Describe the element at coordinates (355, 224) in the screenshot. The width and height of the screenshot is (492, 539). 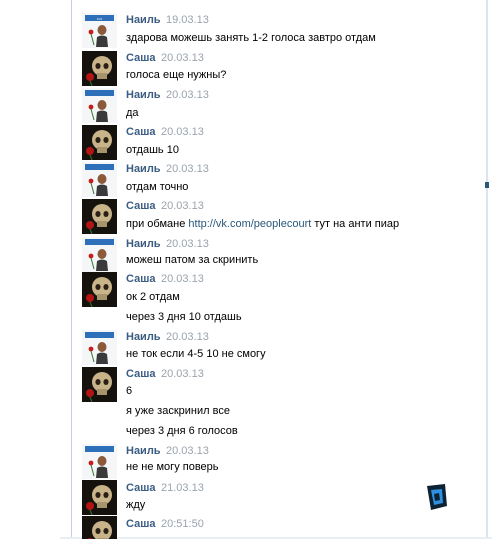
I see `message-text-after-link: тут на анти пиар` at that location.